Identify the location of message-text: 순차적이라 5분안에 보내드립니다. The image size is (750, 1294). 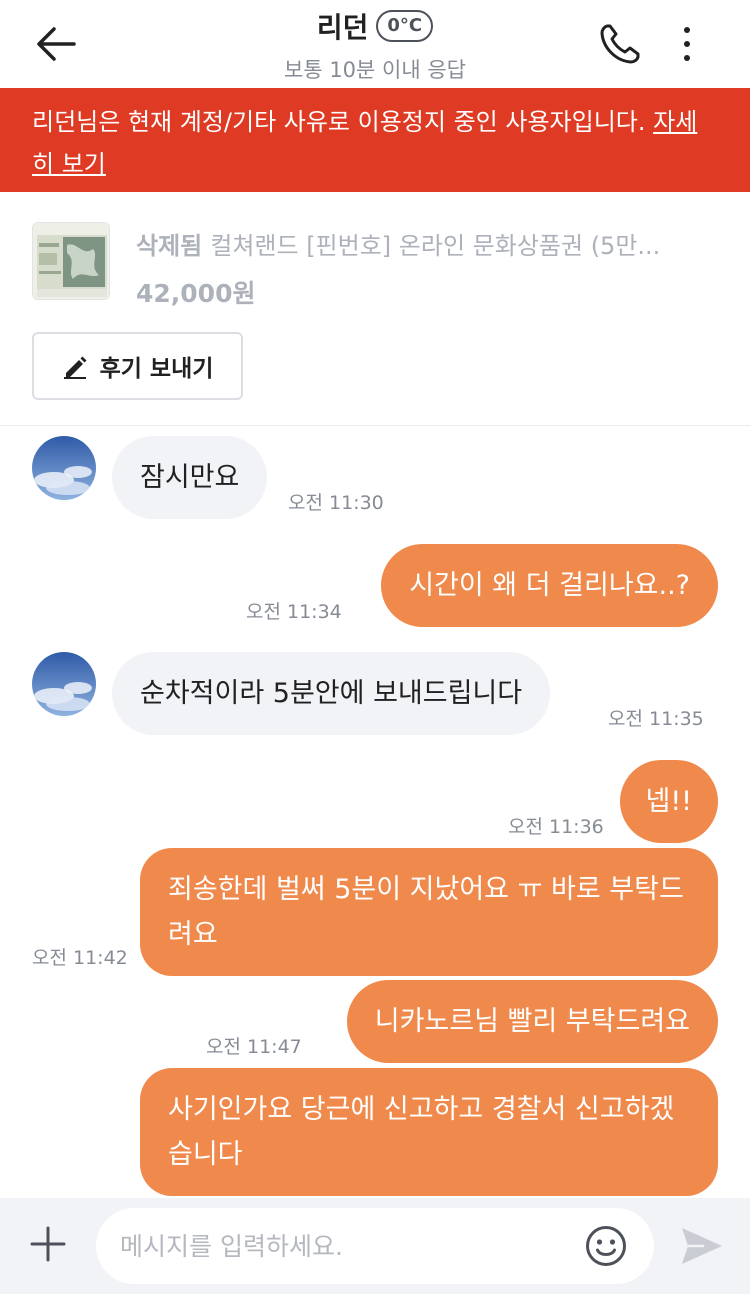
(331, 693).